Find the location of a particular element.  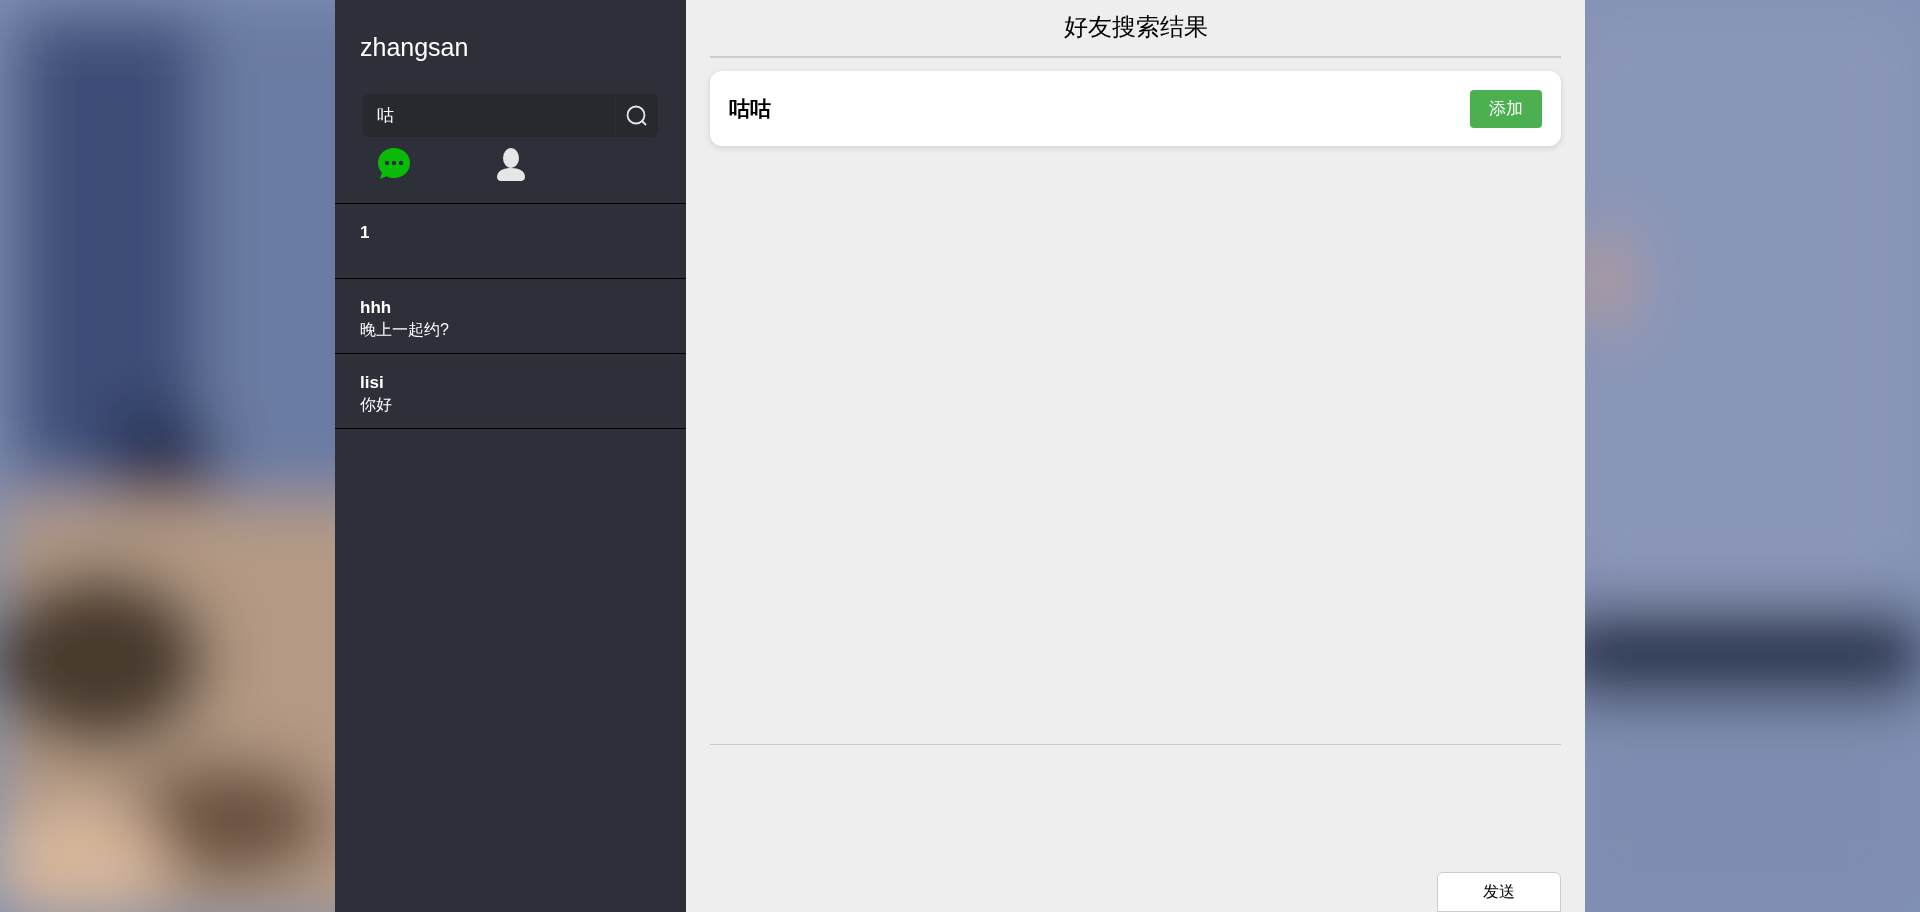

last-message: 晚上一起约? is located at coordinates (405, 330).